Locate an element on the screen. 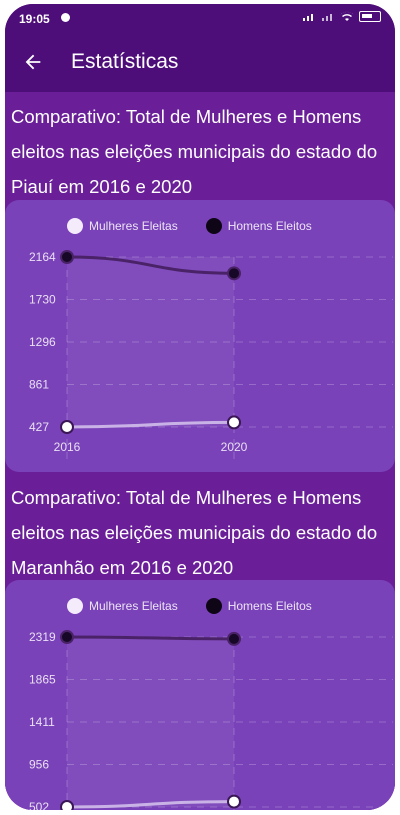  y-tick-label: 427 is located at coordinates (39, 427).